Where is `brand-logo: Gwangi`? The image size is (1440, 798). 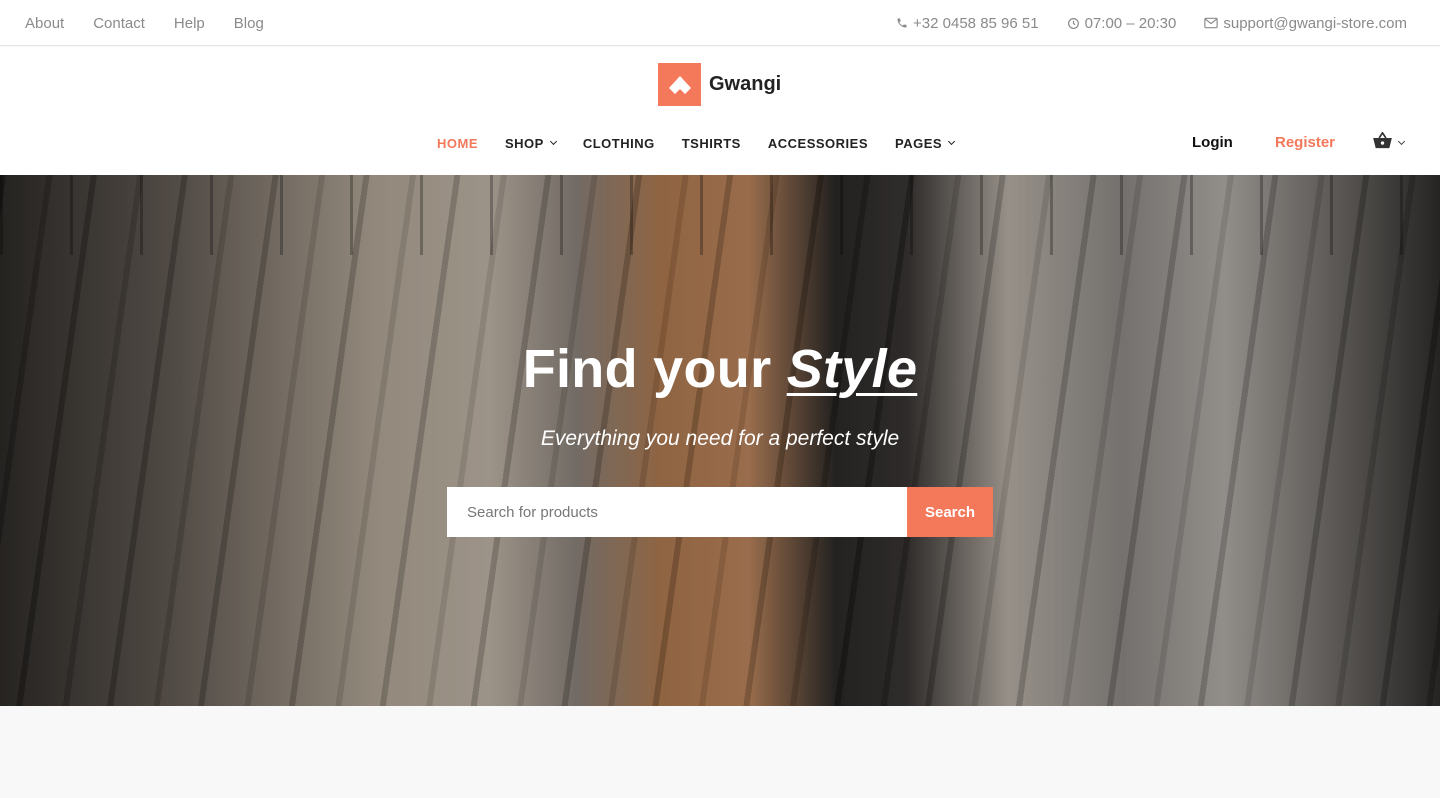 brand-logo: Gwangi is located at coordinates (719, 84).